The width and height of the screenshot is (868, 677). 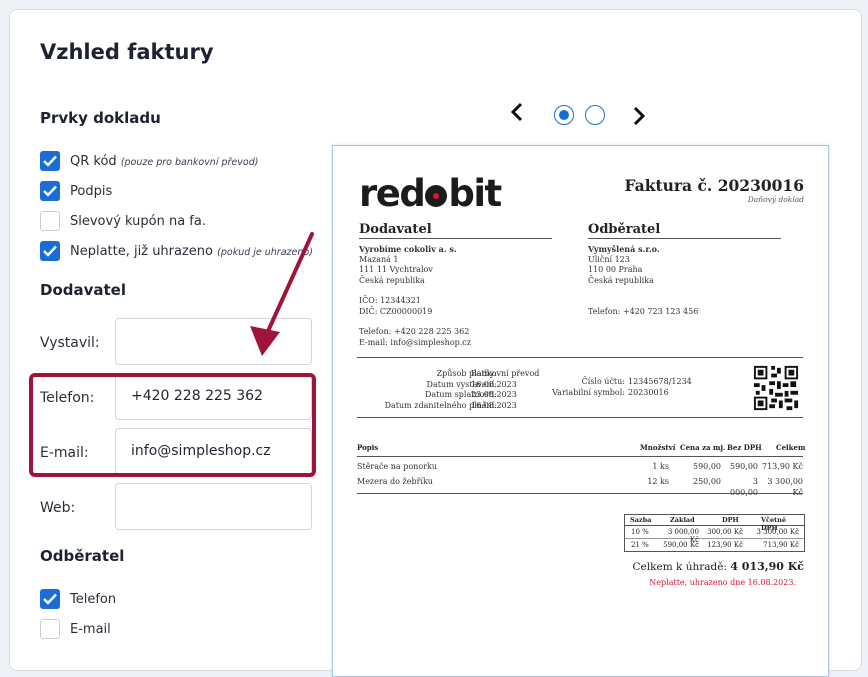 What do you see at coordinates (368, 447) in the screenshot?
I see `items-header-desc: Popis` at bounding box center [368, 447].